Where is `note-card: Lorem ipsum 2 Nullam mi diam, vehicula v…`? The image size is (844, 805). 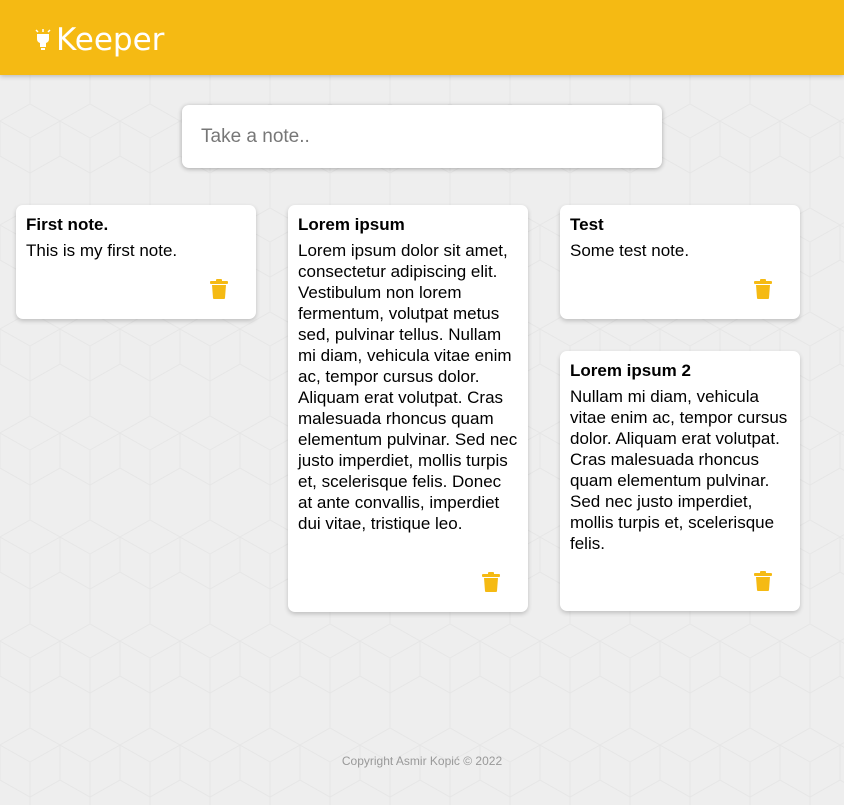 note-card: Lorem ipsum 2 Nullam mi diam, vehicula v… is located at coordinates (680, 481).